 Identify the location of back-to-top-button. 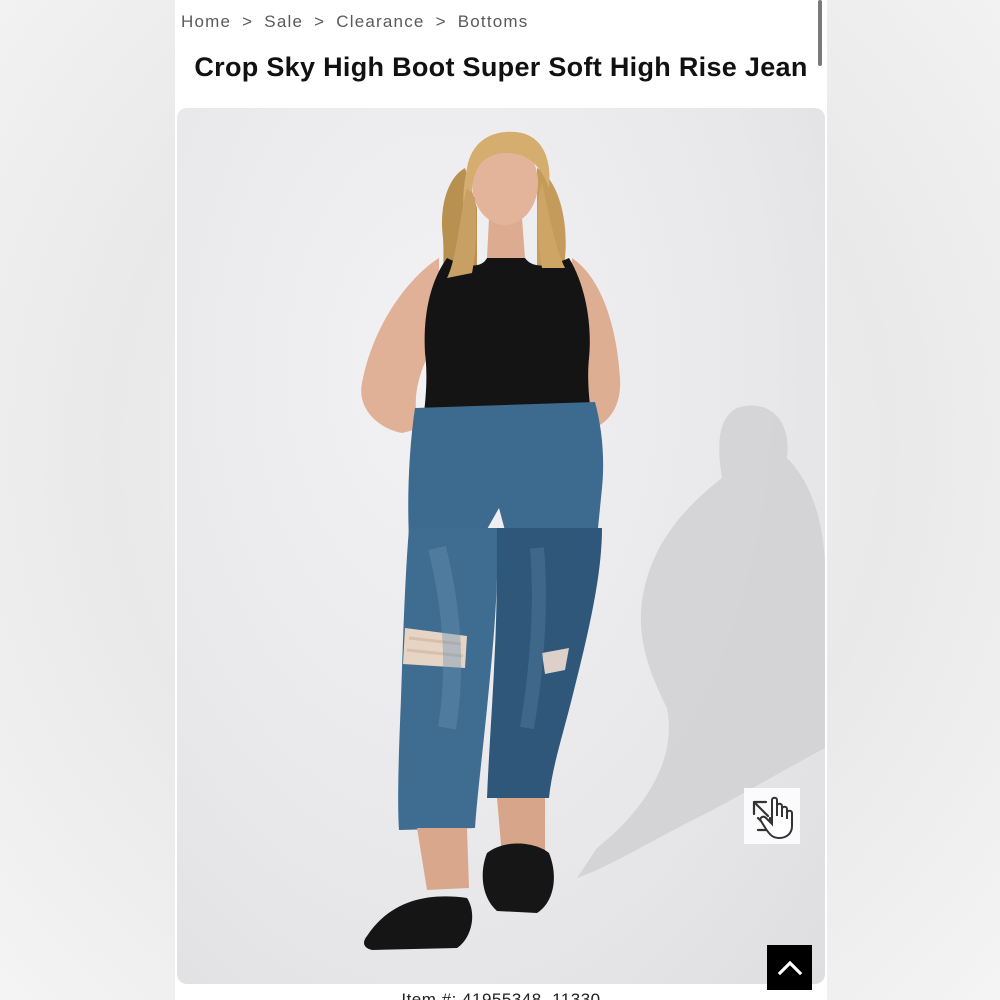
(789, 967).